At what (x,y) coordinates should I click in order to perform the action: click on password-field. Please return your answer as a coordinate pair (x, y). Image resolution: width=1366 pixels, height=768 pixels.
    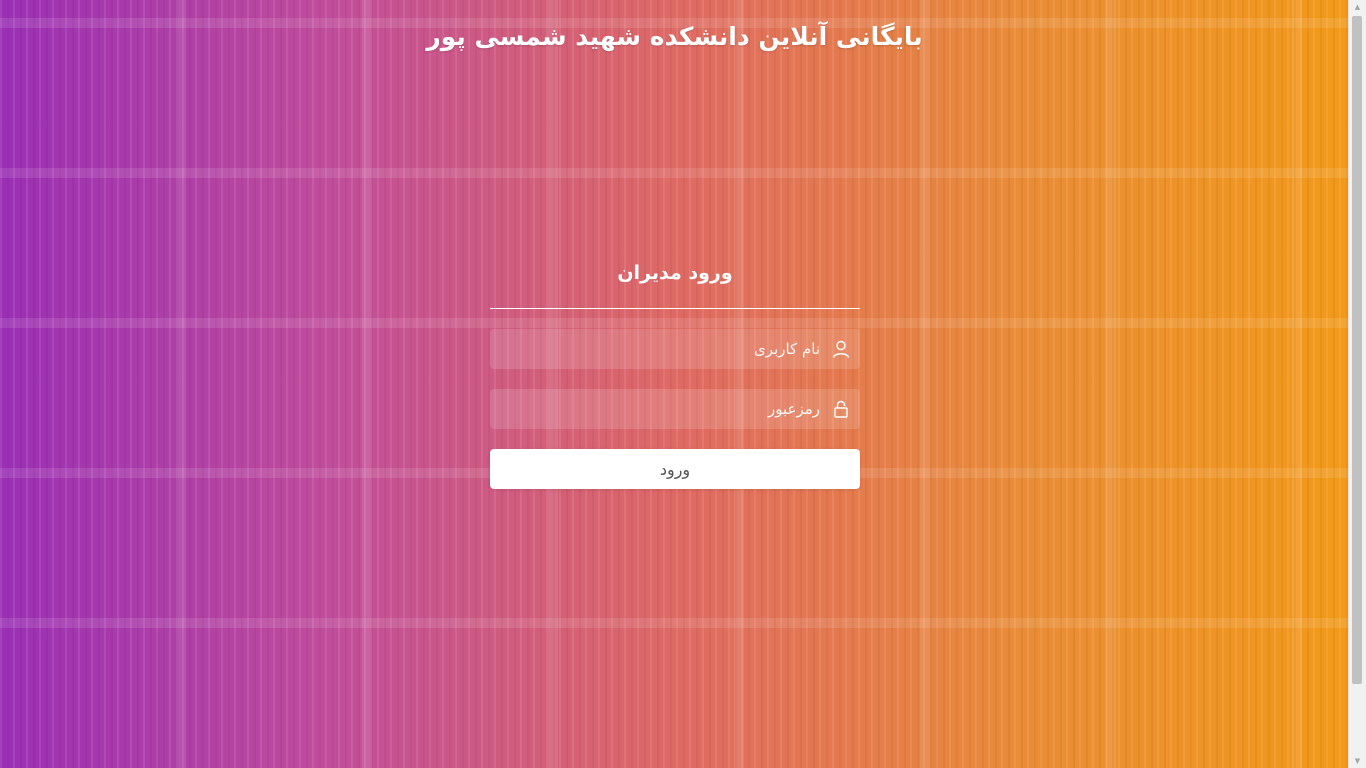
    Looking at the image, I should click on (675, 409).